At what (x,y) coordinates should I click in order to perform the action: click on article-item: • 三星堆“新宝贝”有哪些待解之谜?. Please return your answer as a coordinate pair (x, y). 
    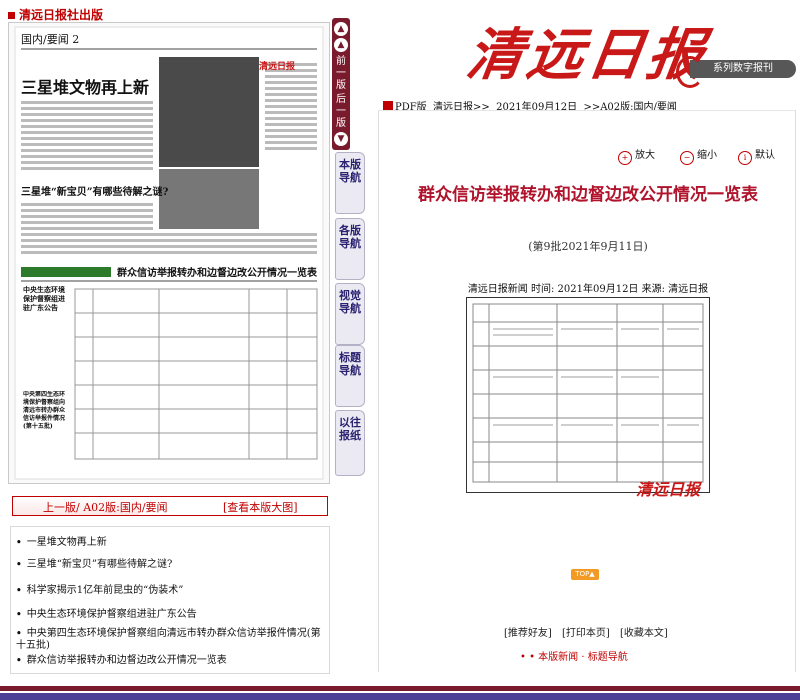
    Looking at the image, I should click on (171, 565).